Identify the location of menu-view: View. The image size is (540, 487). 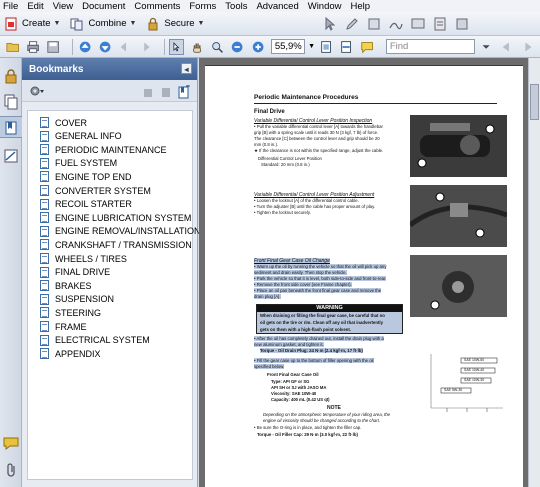
(63, 6).